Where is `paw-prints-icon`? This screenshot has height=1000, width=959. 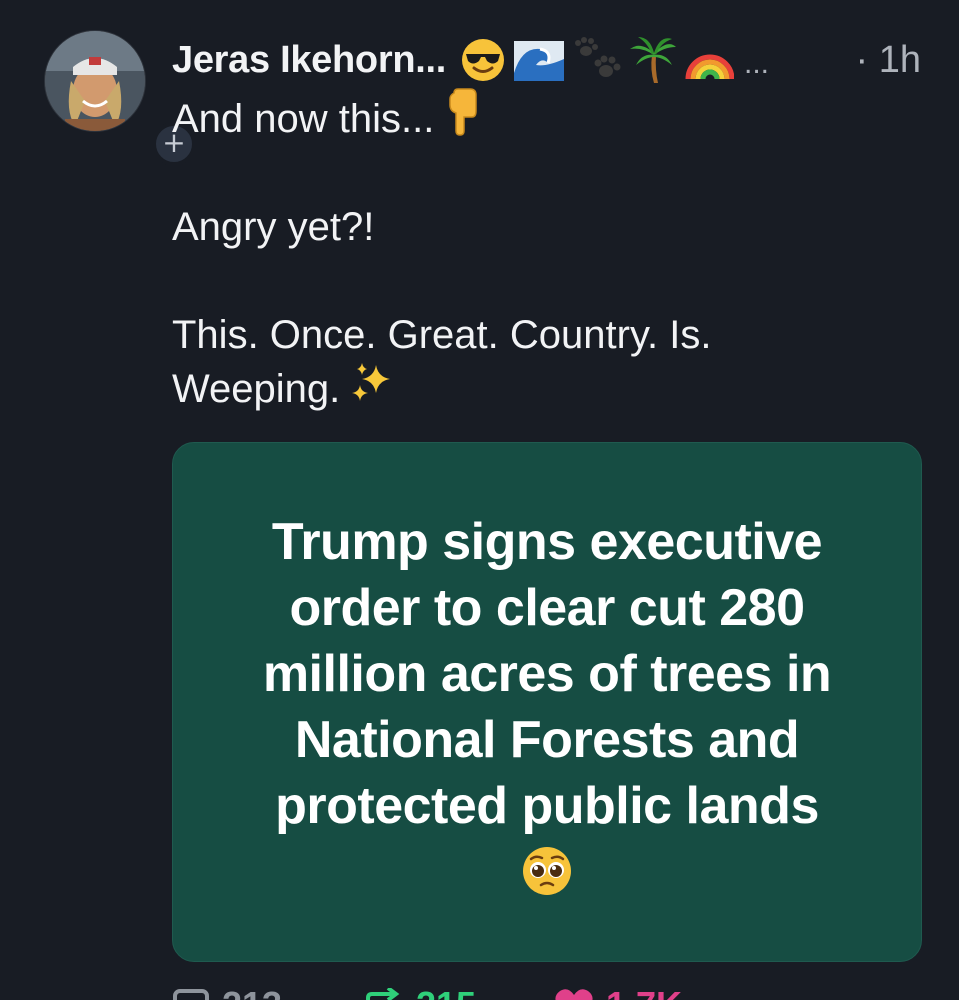 paw-prints-icon is located at coordinates (598, 57).